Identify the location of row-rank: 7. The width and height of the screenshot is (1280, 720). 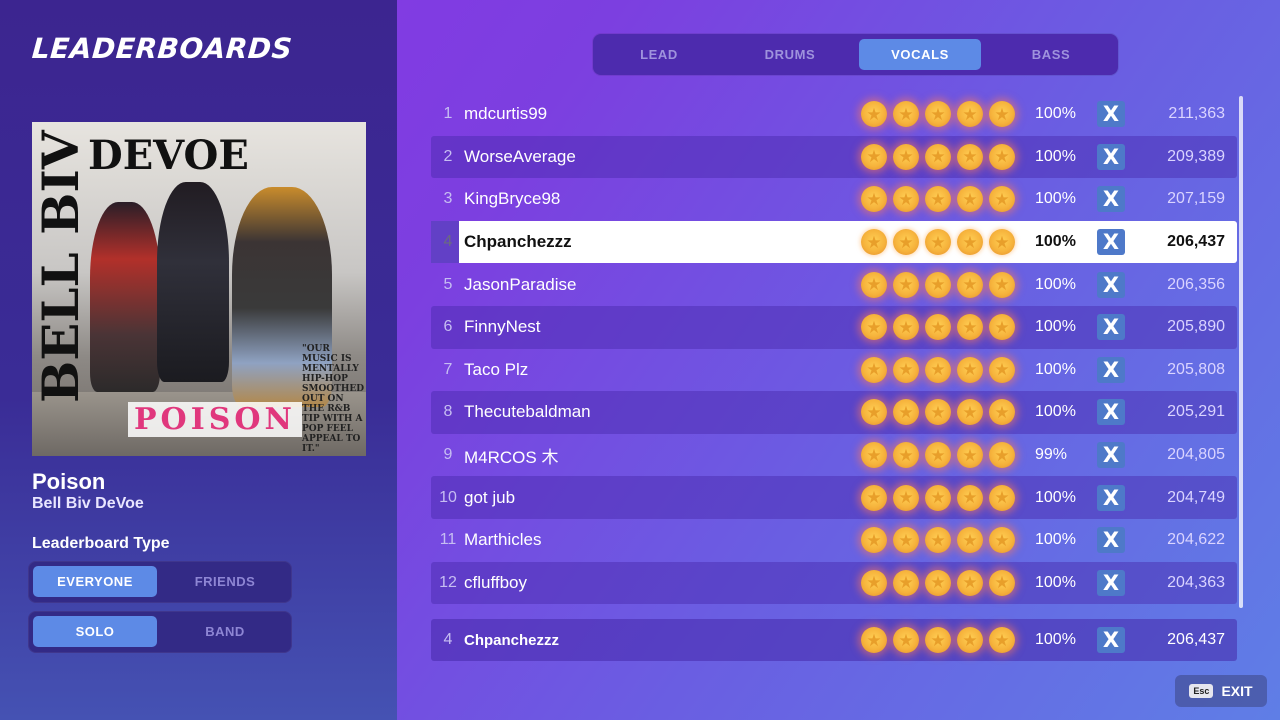
(448, 369).